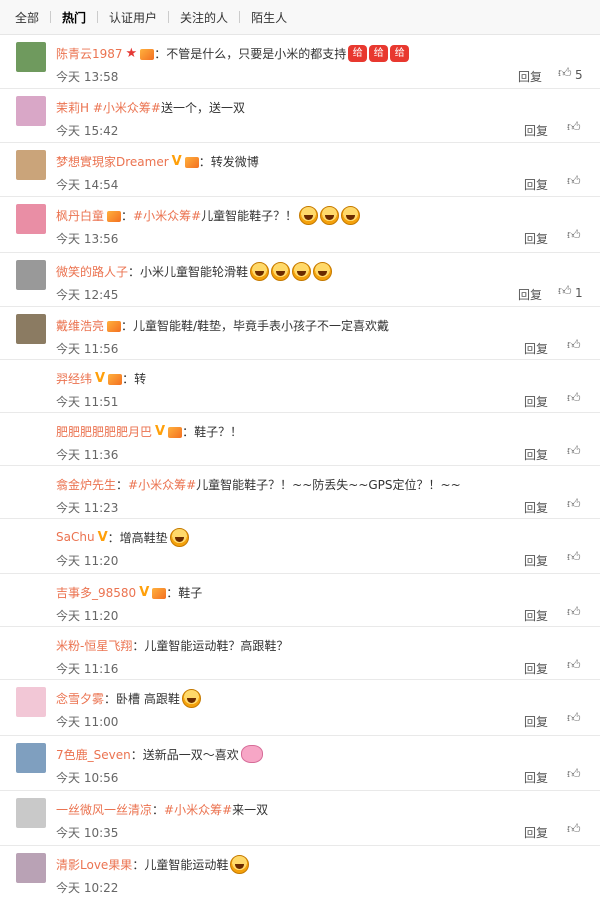  What do you see at coordinates (74, 378) in the screenshot?
I see `username-link: 羿经纬` at bounding box center [74, 378].